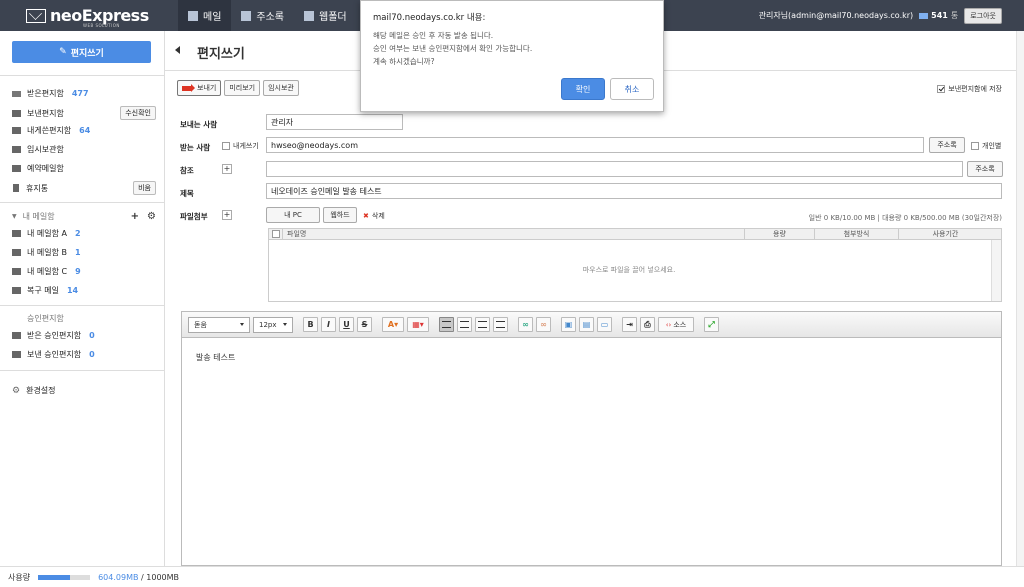 This screenshot has height=587, width=1024. I want to click on nav-mail: 메일, so click(205, 15).